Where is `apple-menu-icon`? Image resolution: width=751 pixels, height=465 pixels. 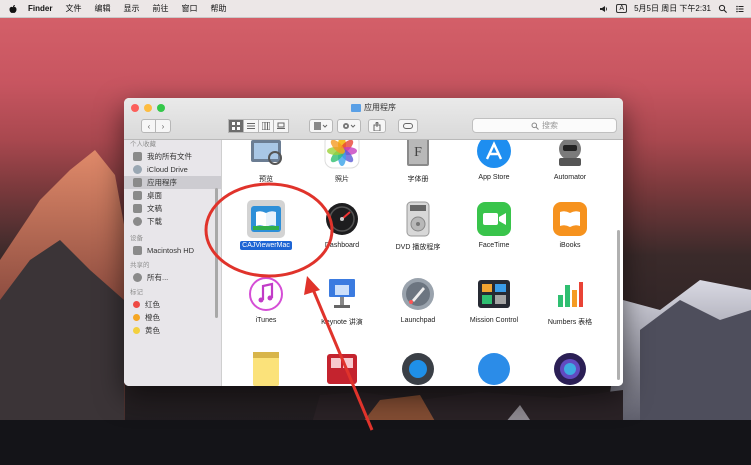 apple-menu-icon is located at coordinates (13, 9).